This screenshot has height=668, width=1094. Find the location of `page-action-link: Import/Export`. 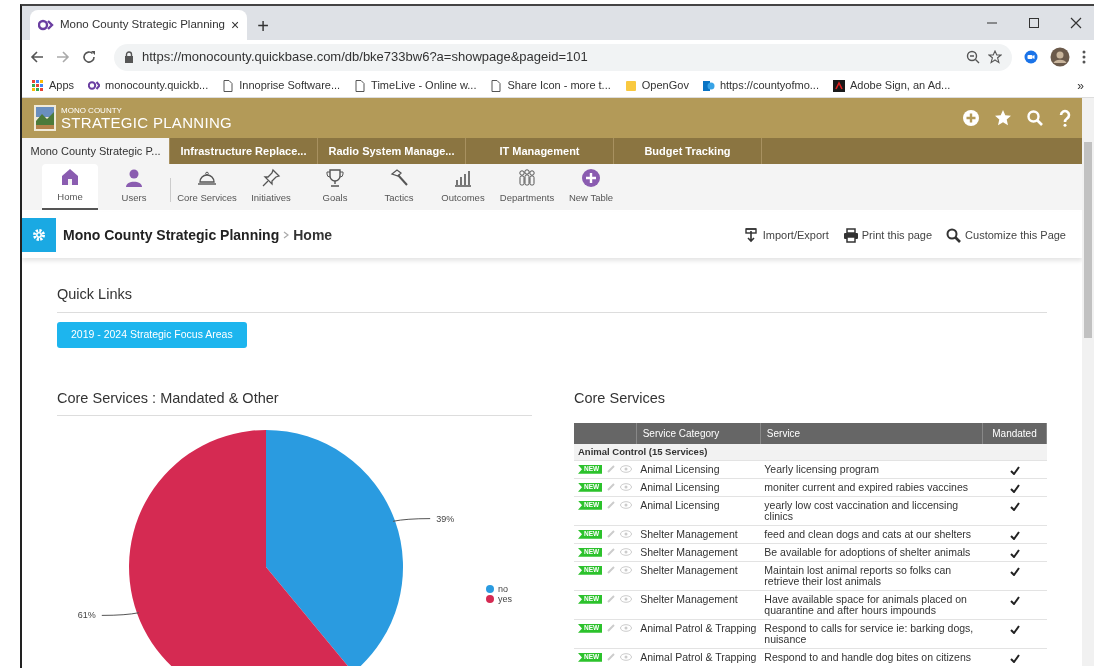

page-action-link: Import/Export is located at coordinates (786, 235).